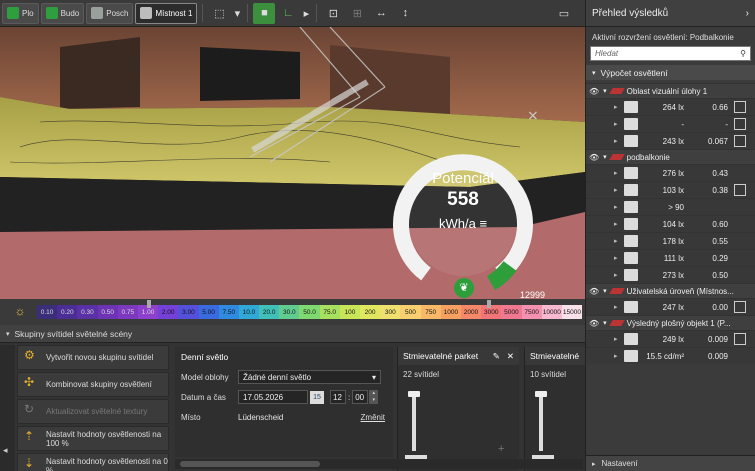 The image size is (755, 471). I want to click on calculation-section: ▾ Výpočet osvětlení, so click(670, 72).